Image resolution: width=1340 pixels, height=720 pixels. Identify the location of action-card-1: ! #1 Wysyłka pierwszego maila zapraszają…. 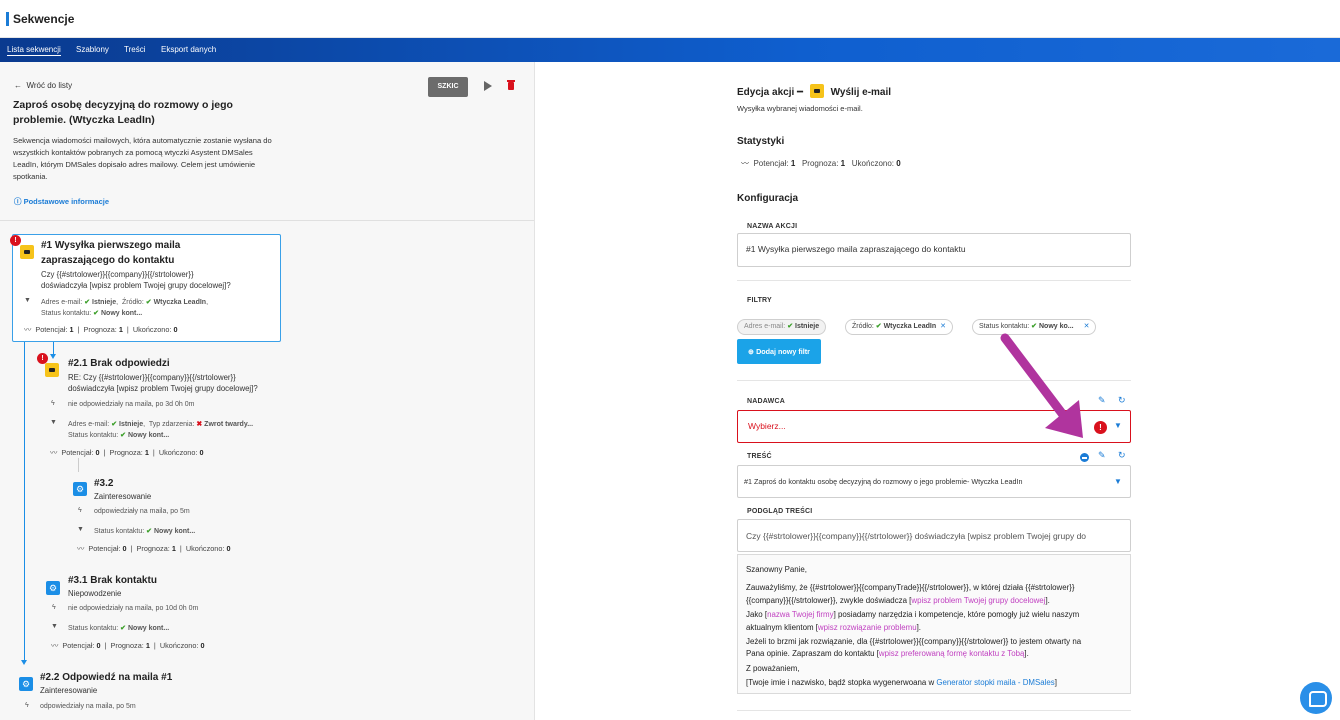
(145, 288).